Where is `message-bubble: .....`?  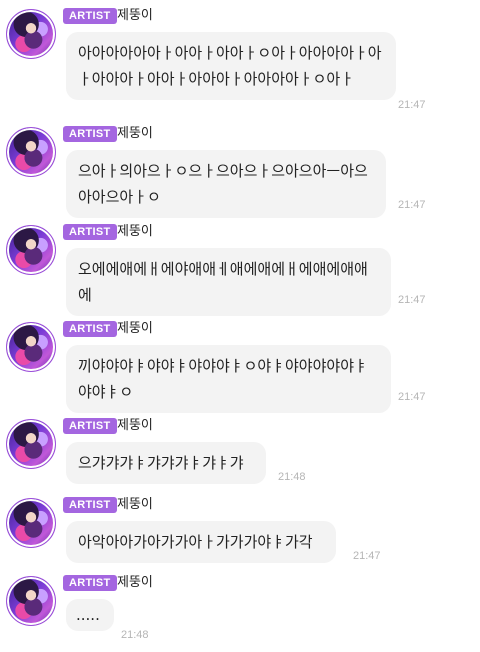 message-bubble: ..... is located at coordinates (90, 615).